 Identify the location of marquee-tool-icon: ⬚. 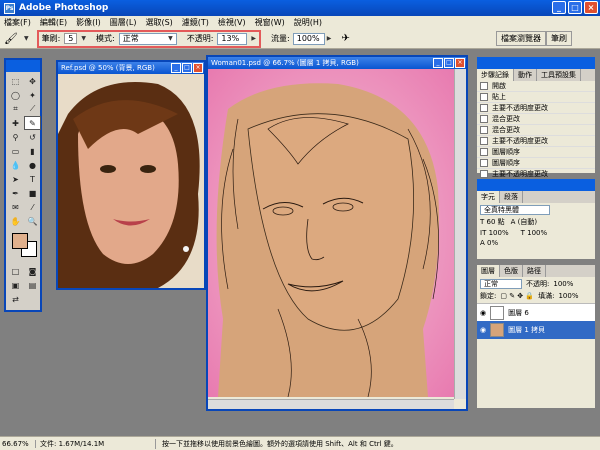
(15, 81).